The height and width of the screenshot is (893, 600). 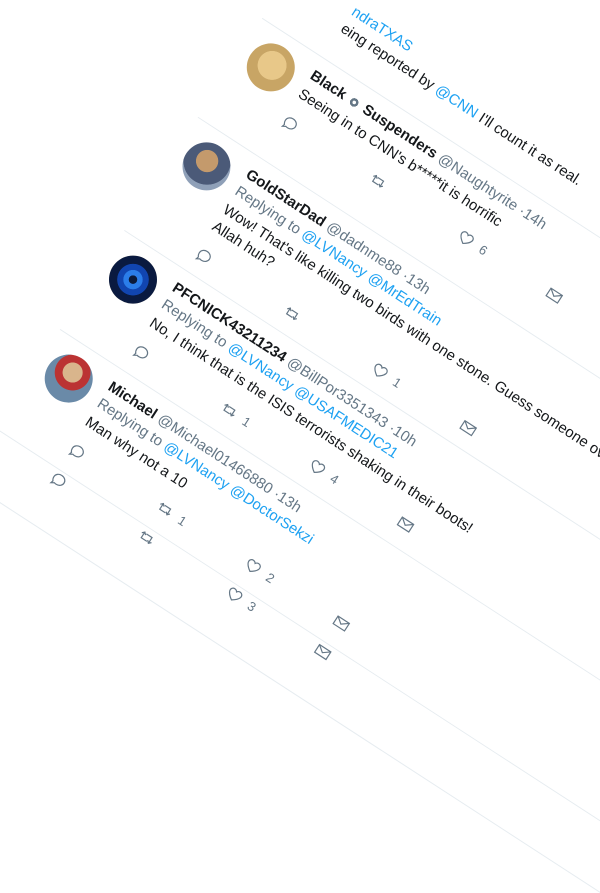 I want to click on like-count: 3, so click(x=252, y=606).